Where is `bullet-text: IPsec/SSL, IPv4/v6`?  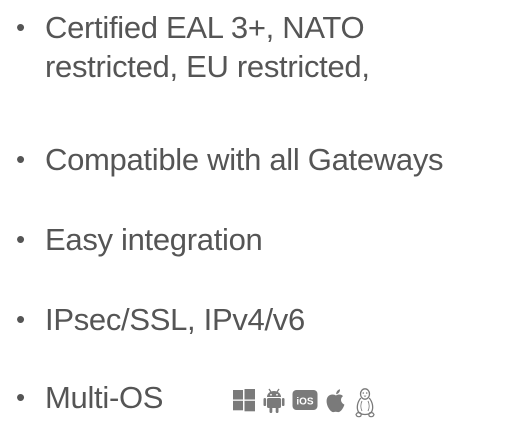 bullet-text: IPsec/SSL, IPv4/v6 is located at coordinates (175, 319).